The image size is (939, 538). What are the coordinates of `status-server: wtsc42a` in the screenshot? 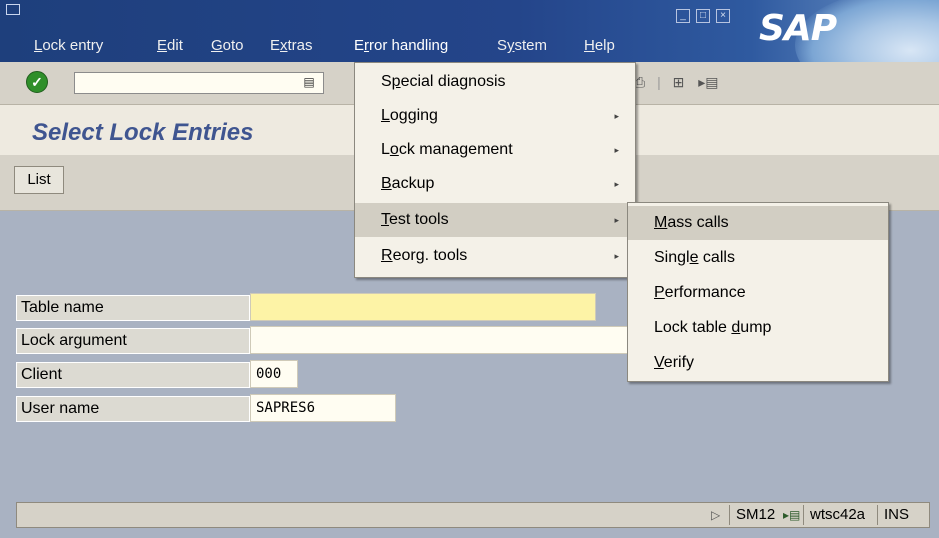 It's located at (838, 514).